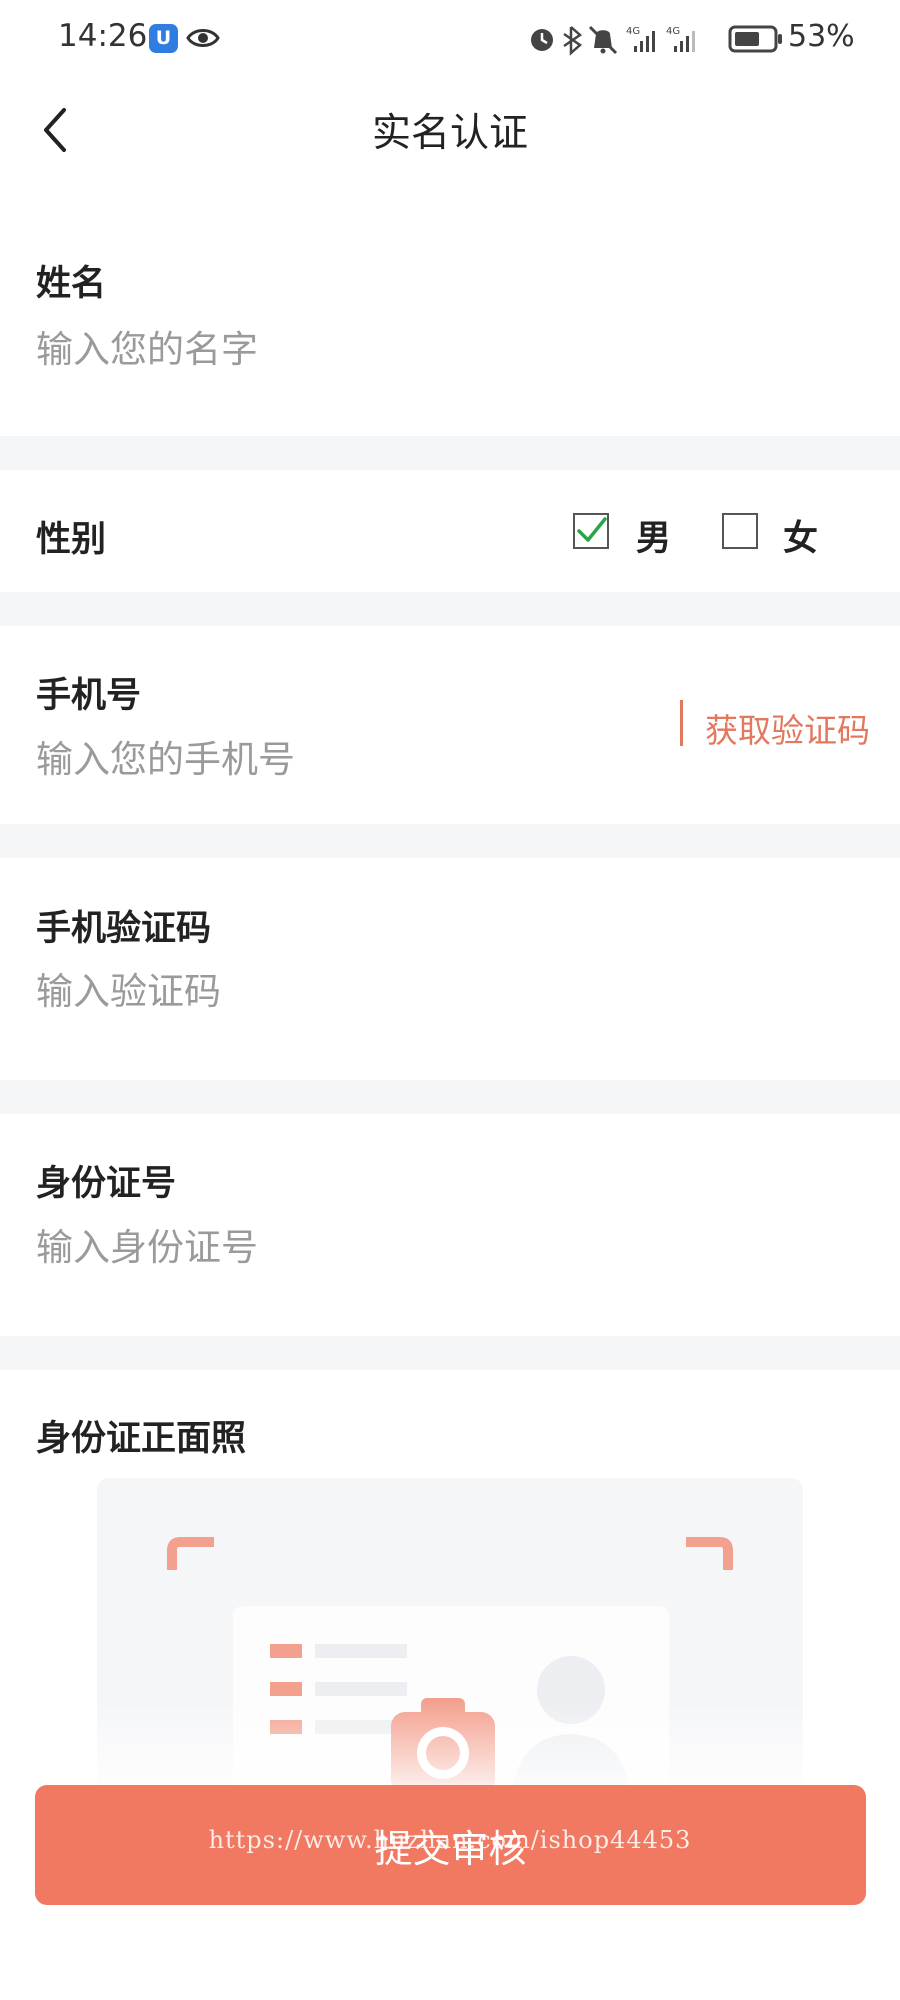 This screenshot has height=2000, width=900. What do you see at coordinates (603, 40) in the screenshot?
I see `mute-bell-icon` at bounding box center [603, 40].